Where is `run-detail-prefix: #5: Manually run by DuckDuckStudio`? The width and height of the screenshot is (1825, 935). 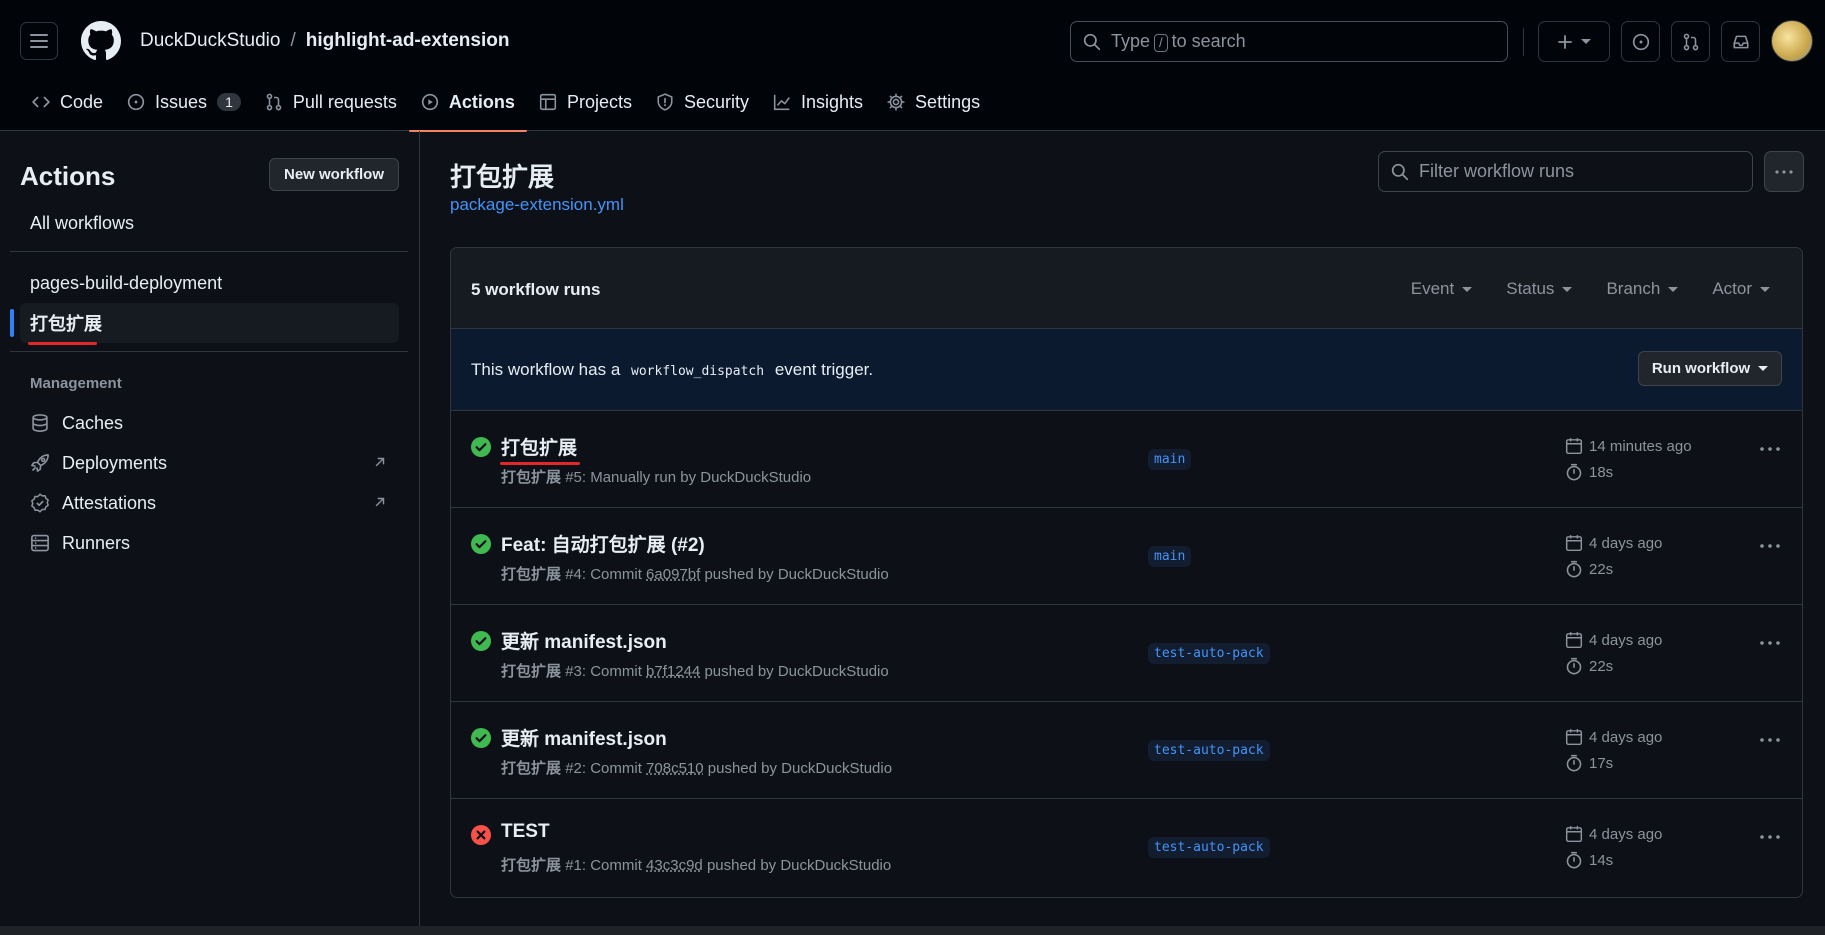
run-detail-prefix: #5: Manually run by DuckDuckStudio is located at coordinates (688, 477).